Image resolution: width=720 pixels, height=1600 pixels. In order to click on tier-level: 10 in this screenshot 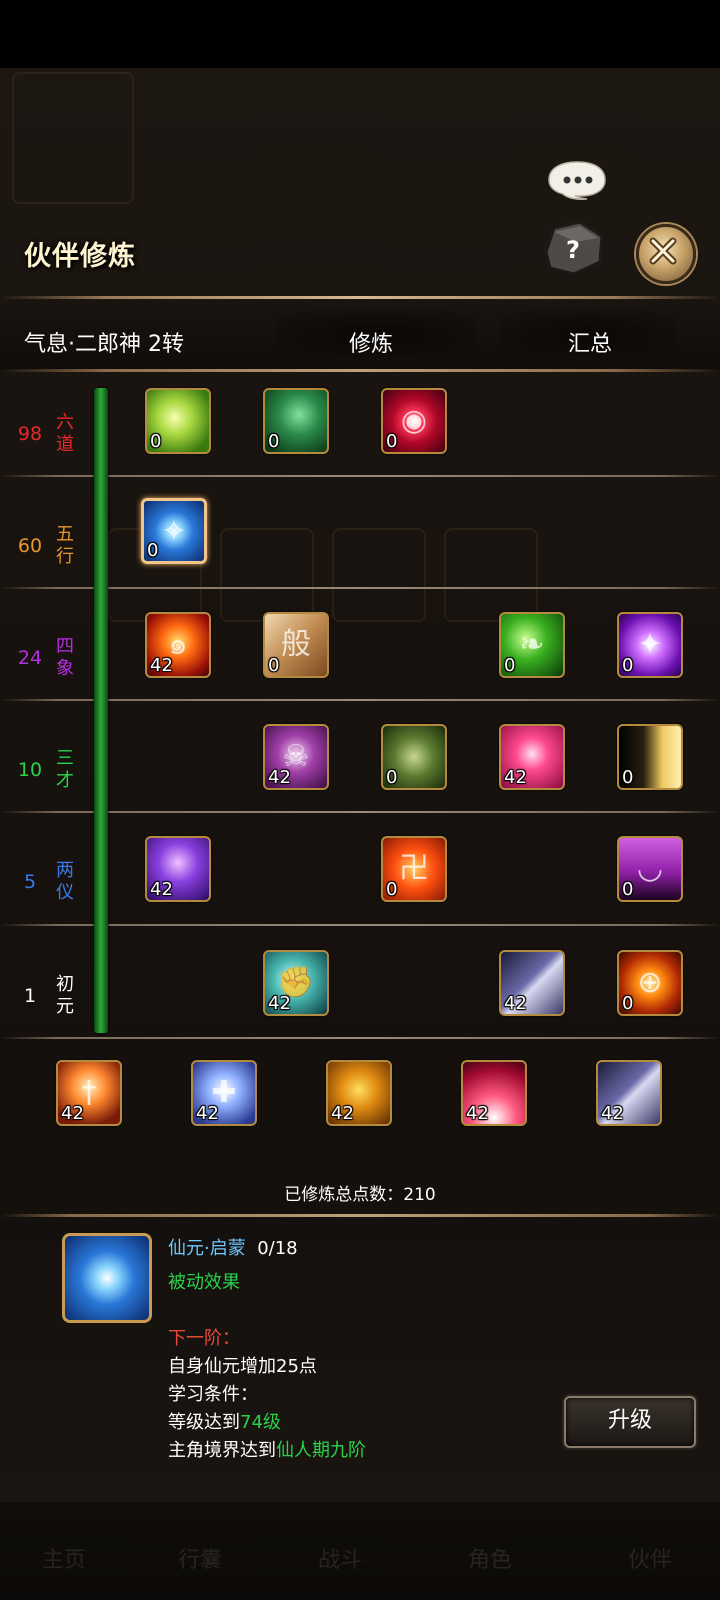, I will do `click(30, 770)`.